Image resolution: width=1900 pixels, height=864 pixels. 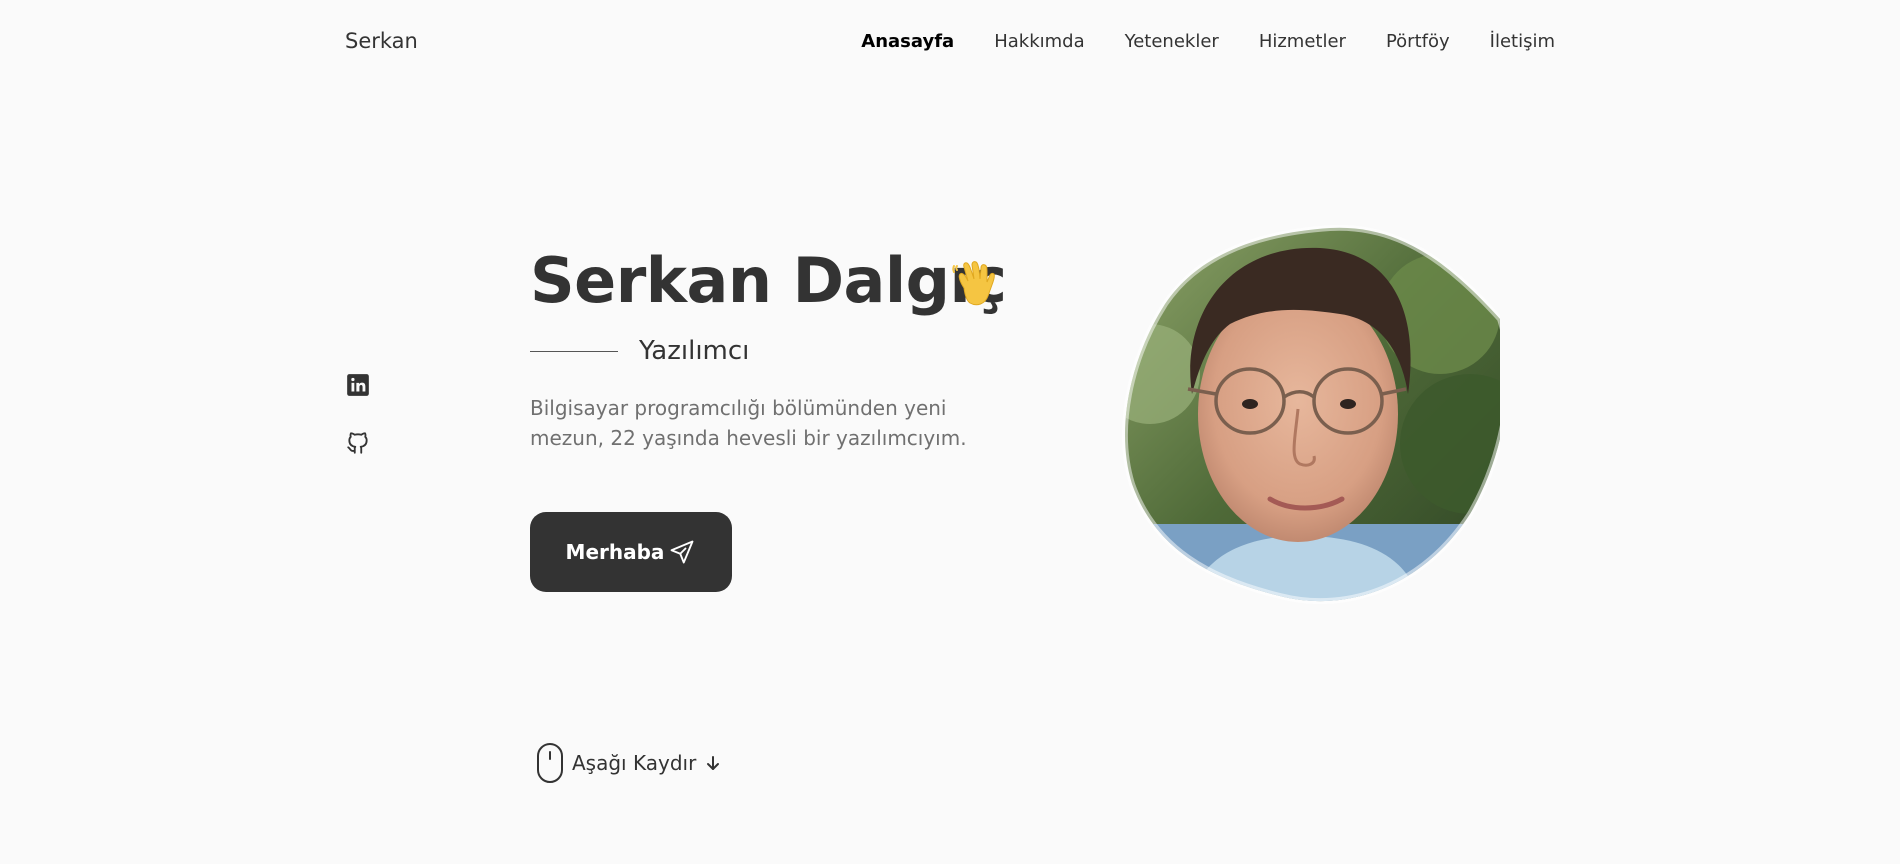 I want to click on nav-item-portfolio: Pörtföy, so click(x=1418, y=41).